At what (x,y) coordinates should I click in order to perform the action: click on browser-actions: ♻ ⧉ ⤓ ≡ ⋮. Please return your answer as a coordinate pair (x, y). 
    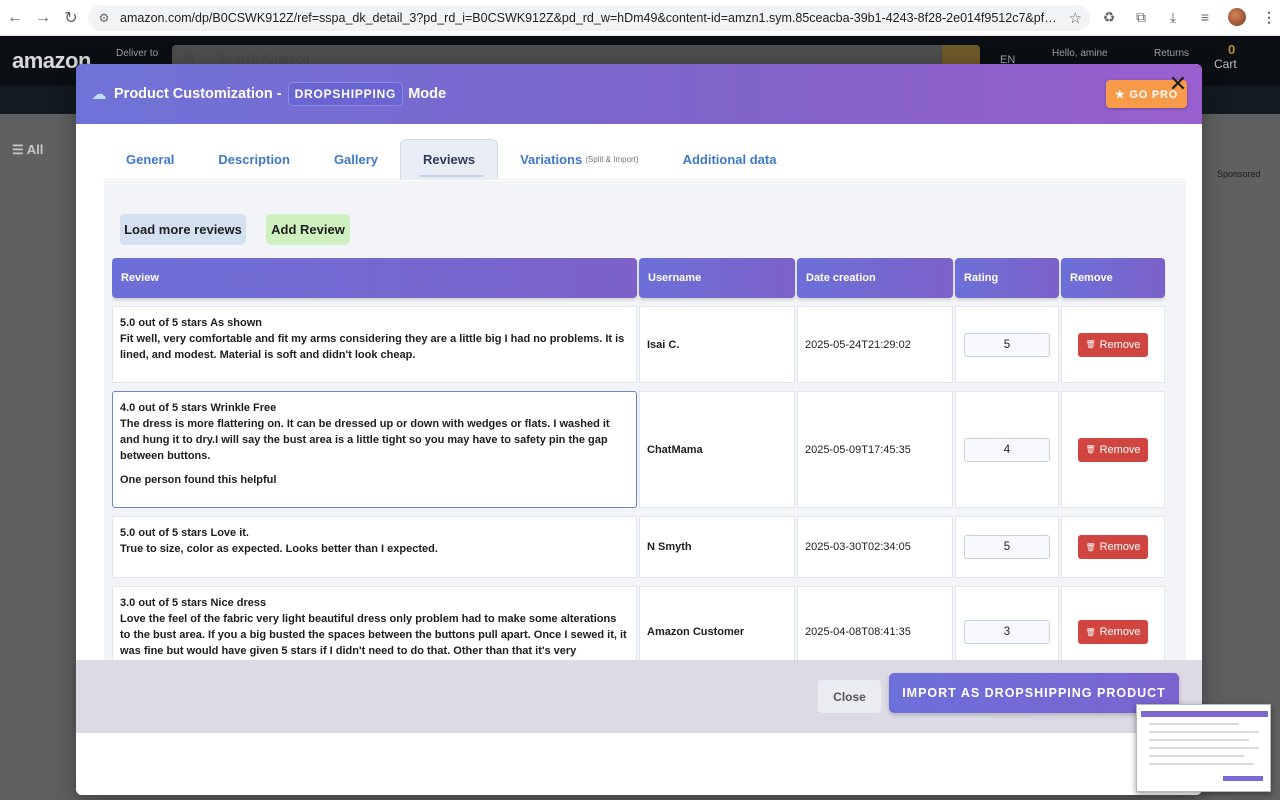
    Looking at the image, I should click on (1189, 17).